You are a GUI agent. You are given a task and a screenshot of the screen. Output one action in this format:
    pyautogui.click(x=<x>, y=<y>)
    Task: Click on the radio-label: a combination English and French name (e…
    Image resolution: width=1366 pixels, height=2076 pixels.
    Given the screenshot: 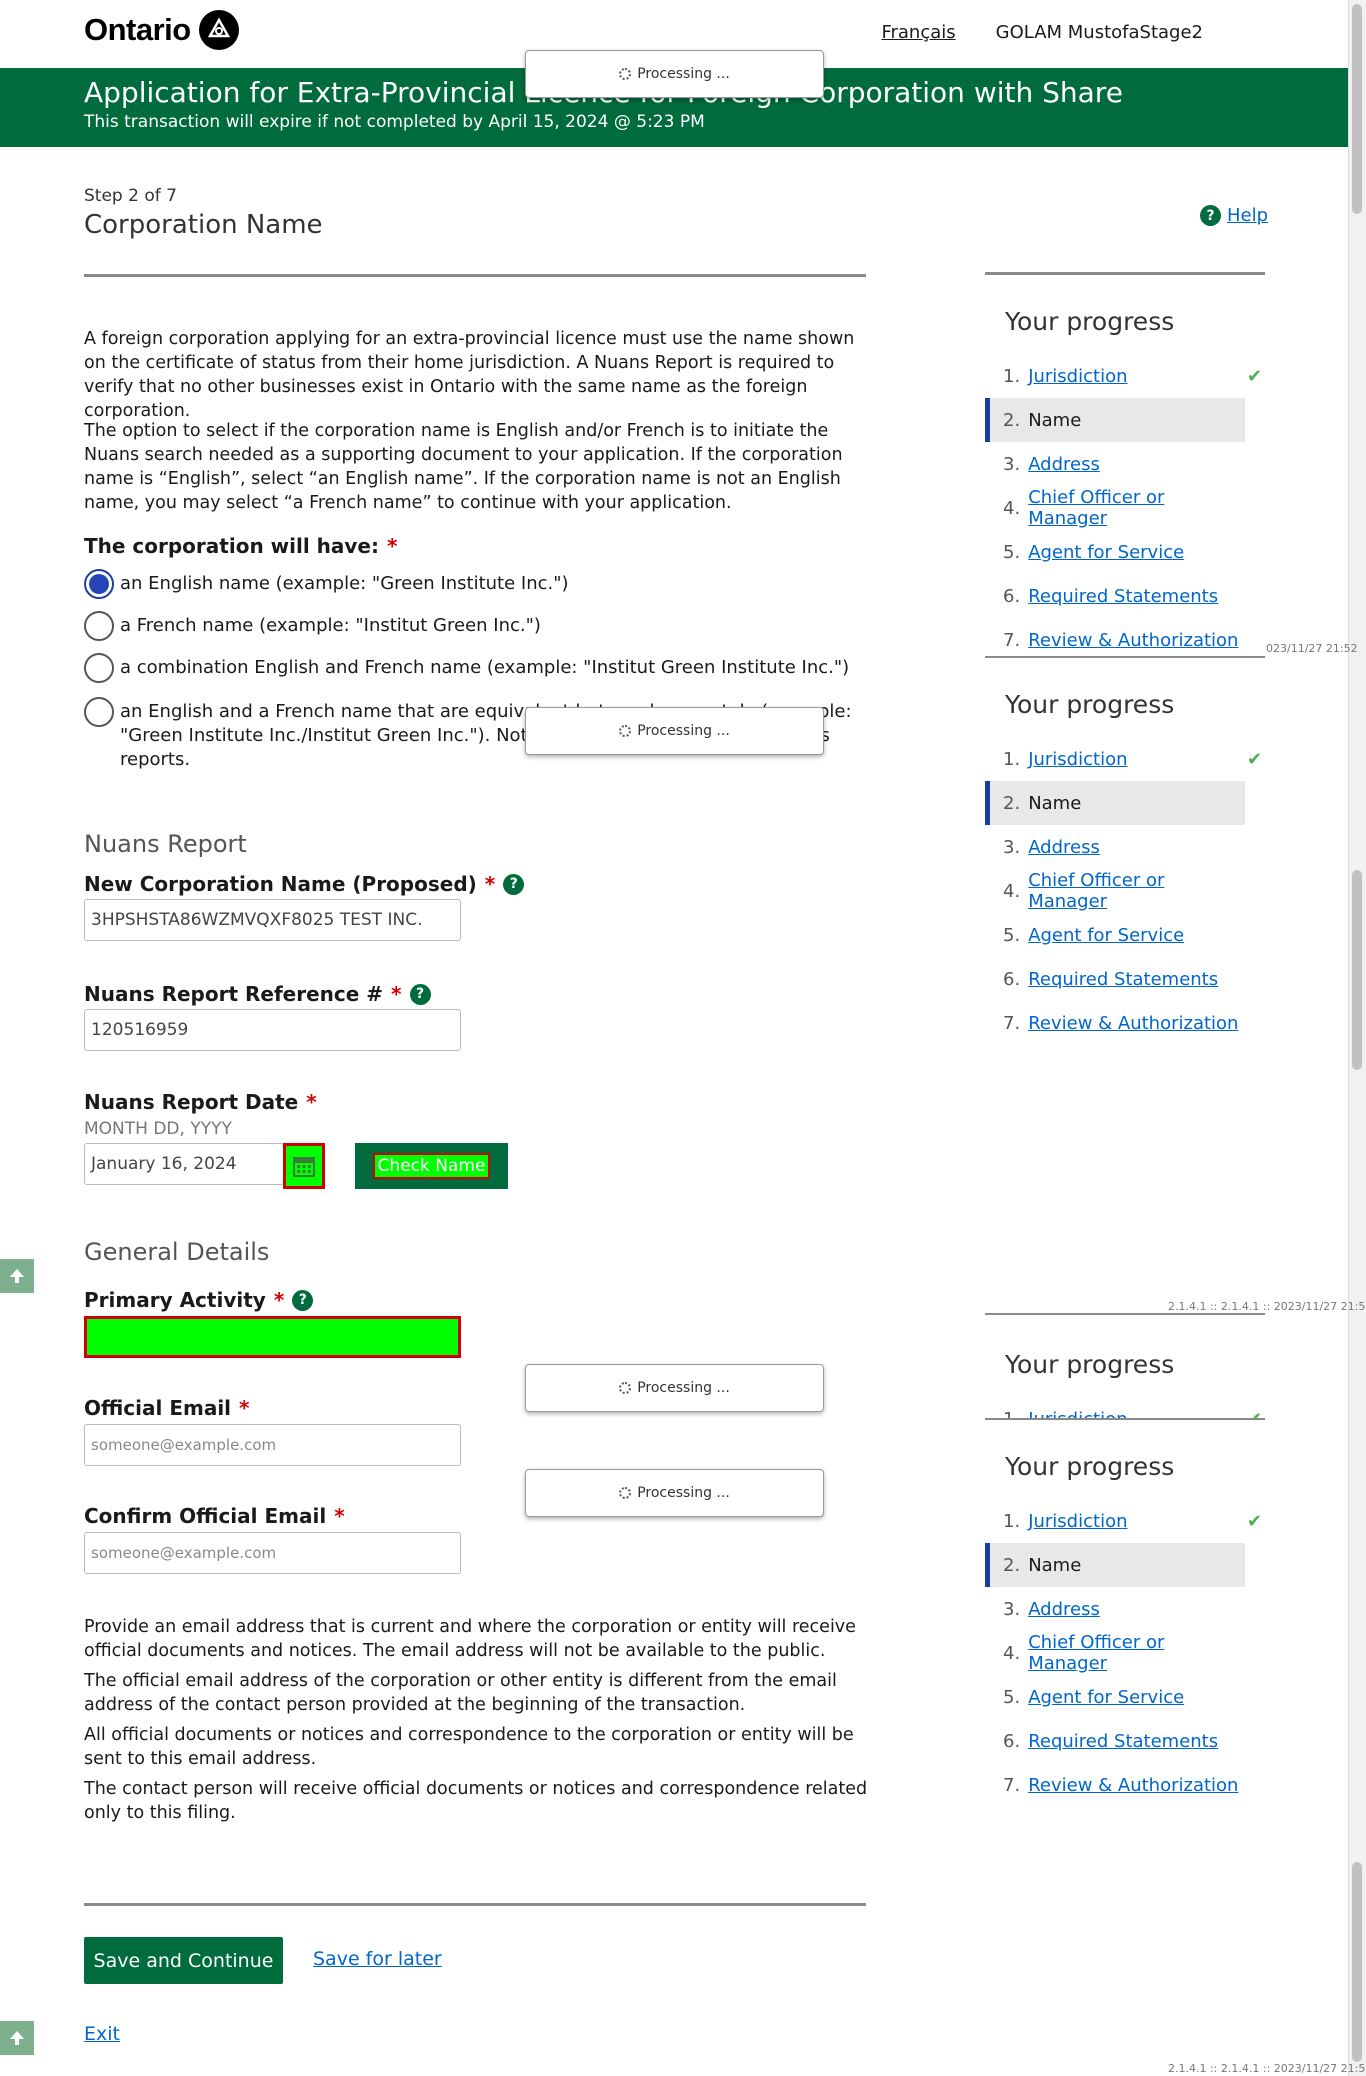 What is the action you would take?
    pyautogui.click(x=485, y=667)
    